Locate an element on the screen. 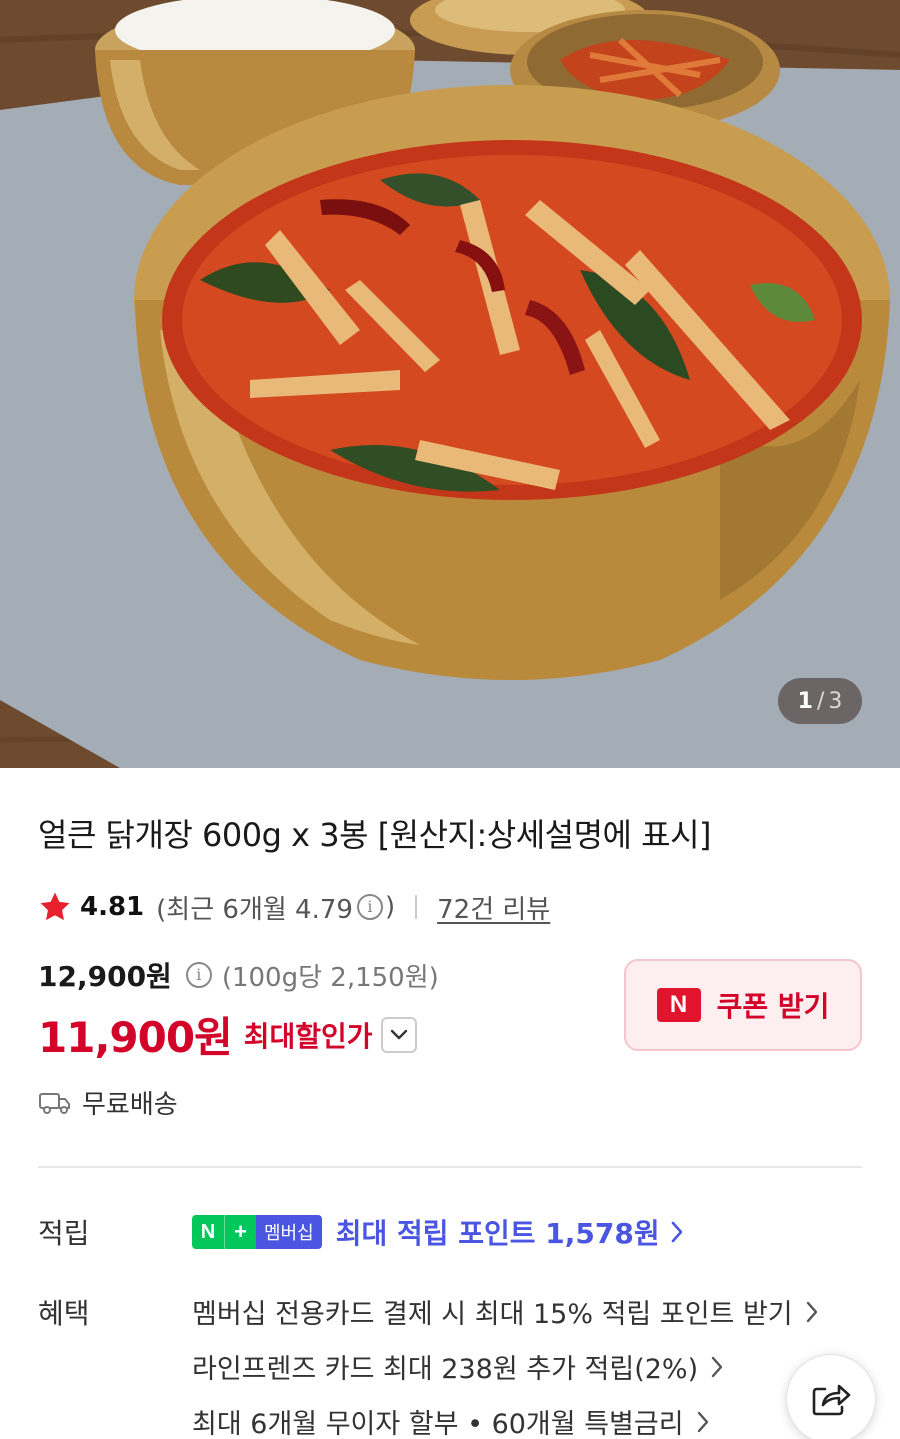 The image size is (900, 1439). benefits-label: 혜택 is located at coordinates (64, 1313).